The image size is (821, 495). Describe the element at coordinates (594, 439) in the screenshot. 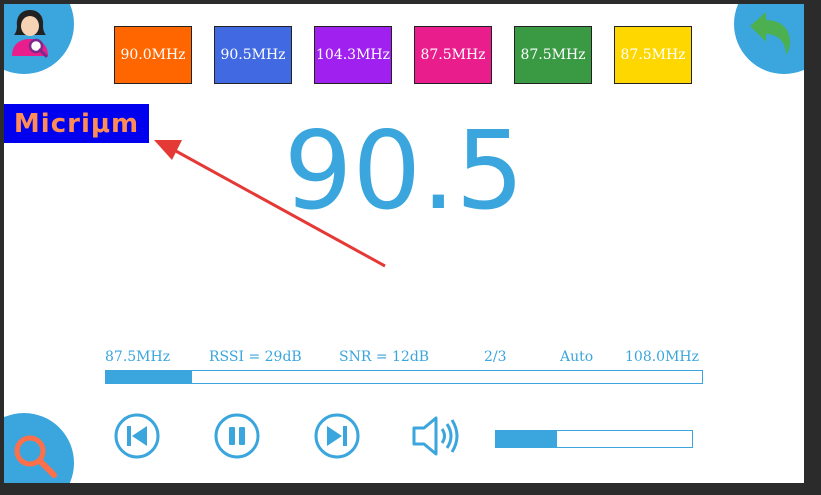

I see `volume-slider` at that location.